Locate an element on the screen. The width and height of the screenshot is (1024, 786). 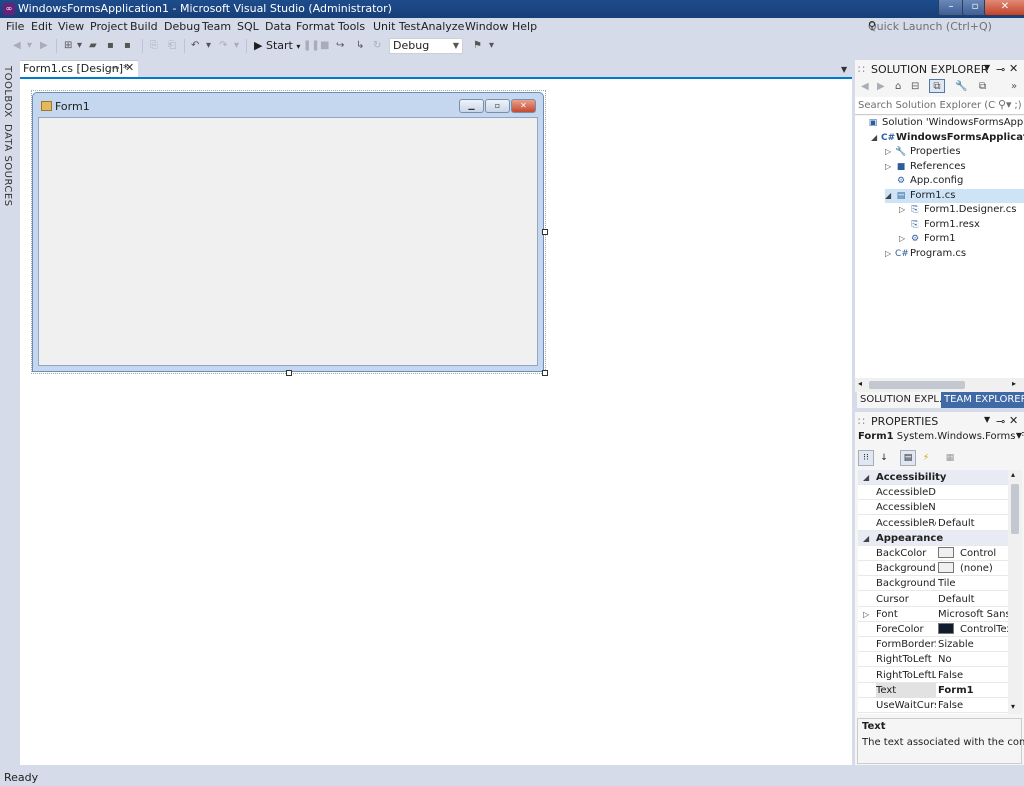
close-button: ✕ is located at coordinates (1004, 8).